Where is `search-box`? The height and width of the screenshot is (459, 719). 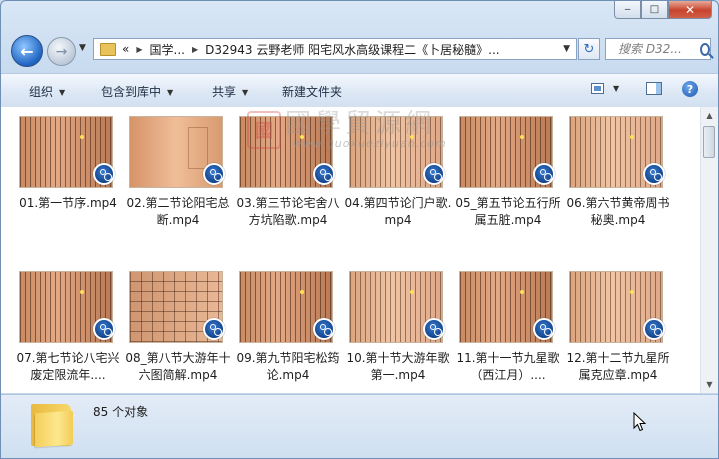
search-box is located at coordinates (658, 49).